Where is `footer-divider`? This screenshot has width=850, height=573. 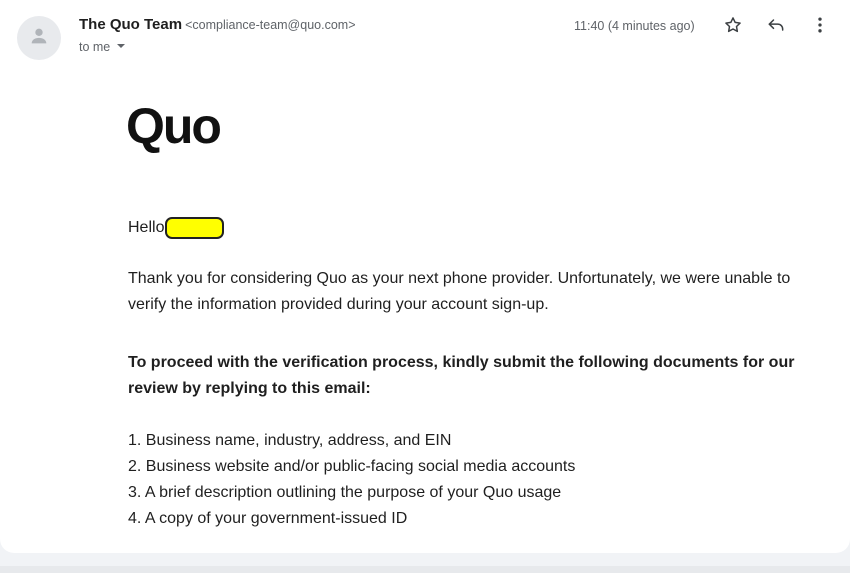 footer-divider is located at coordinates (425, 569).